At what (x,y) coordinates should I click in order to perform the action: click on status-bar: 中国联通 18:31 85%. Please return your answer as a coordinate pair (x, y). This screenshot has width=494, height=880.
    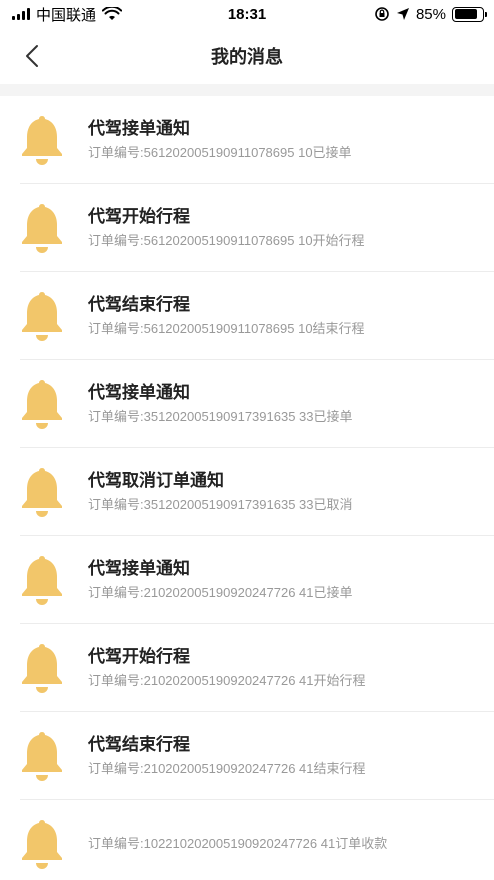
    Looking at the image, I should click on (247, 14).